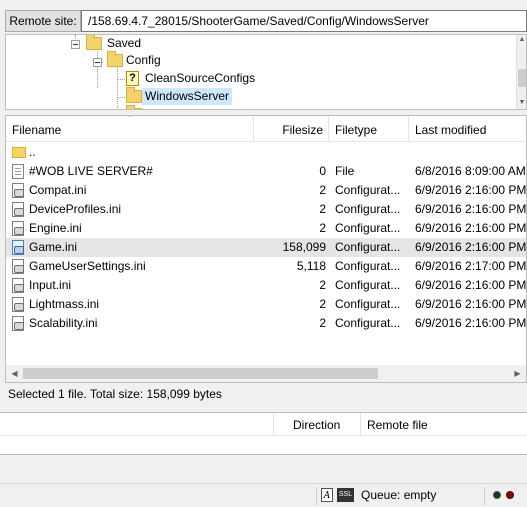  Describe the element at coordinates (521, 40) in the screenshot. I see `scroll-up-icon: ▲` at that location.